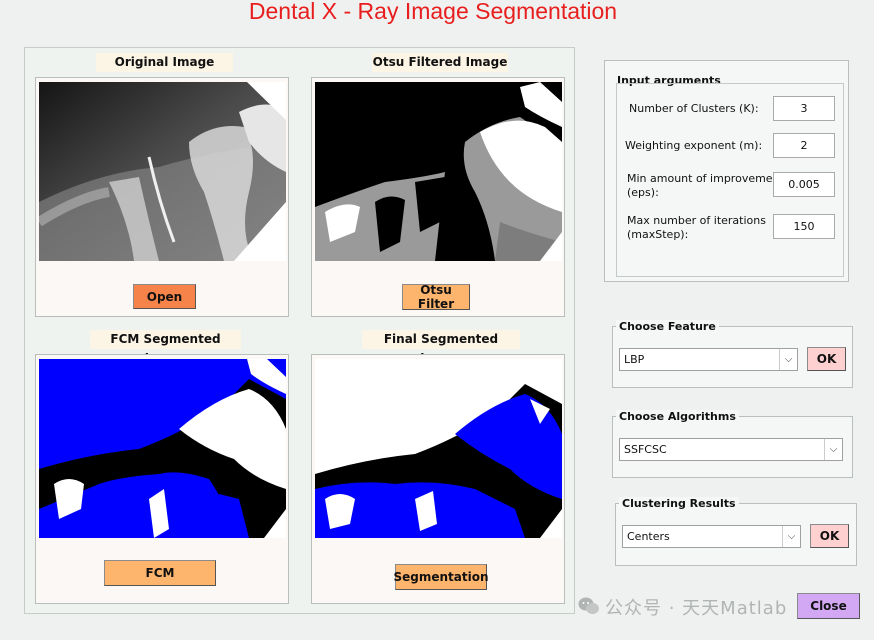  What do you see at coordinates (440, 62) in the screenshot?
I see `otsu-image-label: Otsu Filtered Image` at bounding box center [440, 62].